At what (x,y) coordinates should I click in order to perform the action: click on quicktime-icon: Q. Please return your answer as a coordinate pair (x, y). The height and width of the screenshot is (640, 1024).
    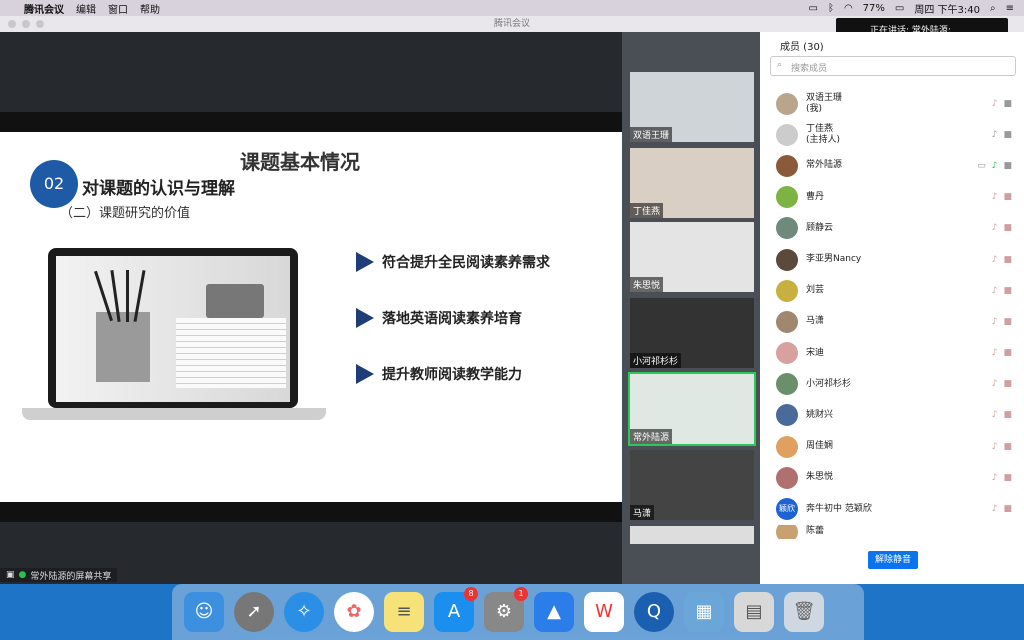
    Looking at the image, I should click on (654, 612).